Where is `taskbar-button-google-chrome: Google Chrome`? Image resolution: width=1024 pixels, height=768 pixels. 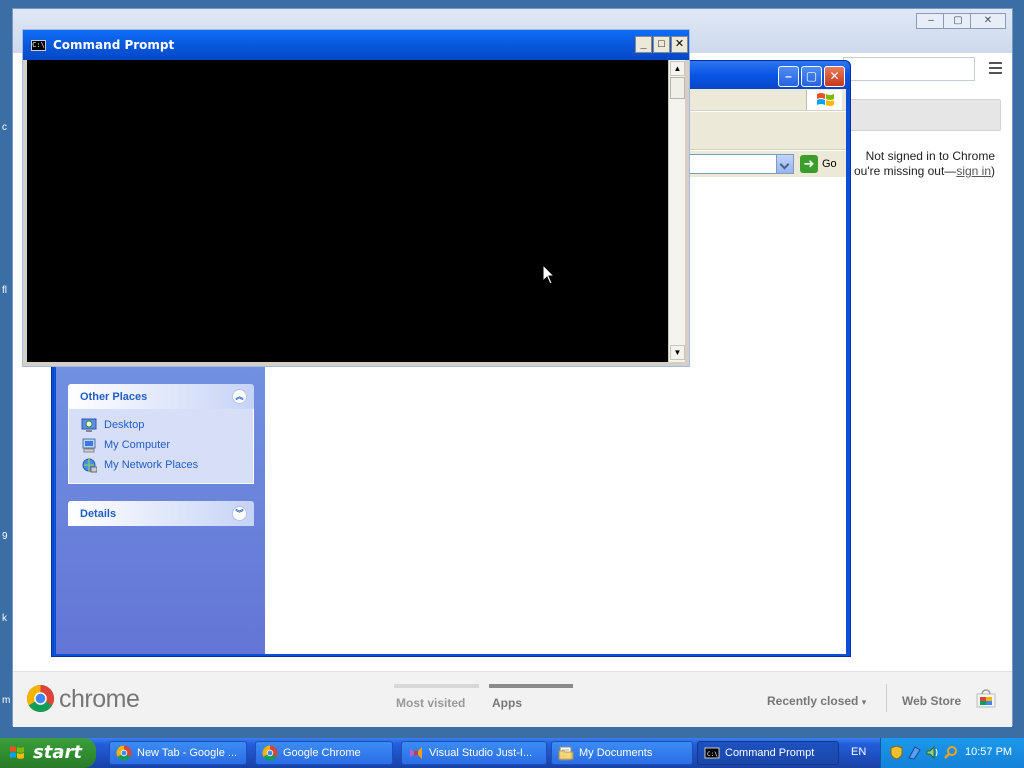 taskbar-button-google-chrome: Google Chrome is located at coordinates (324, 753).